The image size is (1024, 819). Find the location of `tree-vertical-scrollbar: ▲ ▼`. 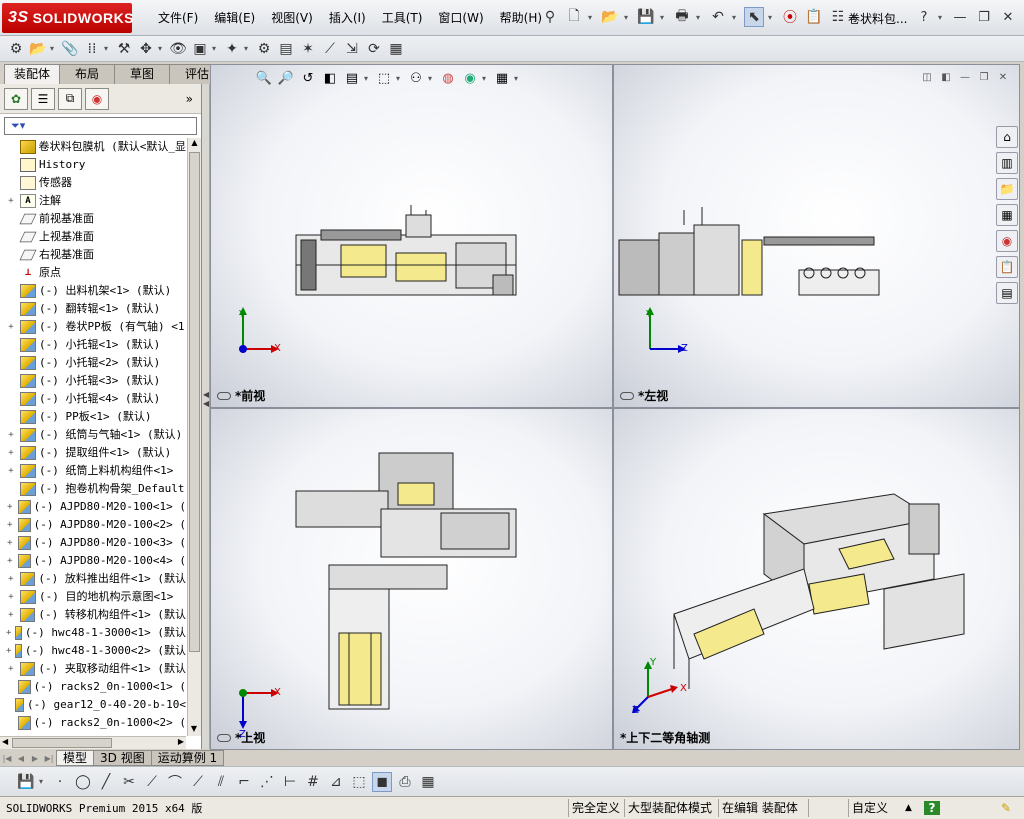

tree-vertical-scrollbar: ▲ ▼ is located at coordinates (194, 437).